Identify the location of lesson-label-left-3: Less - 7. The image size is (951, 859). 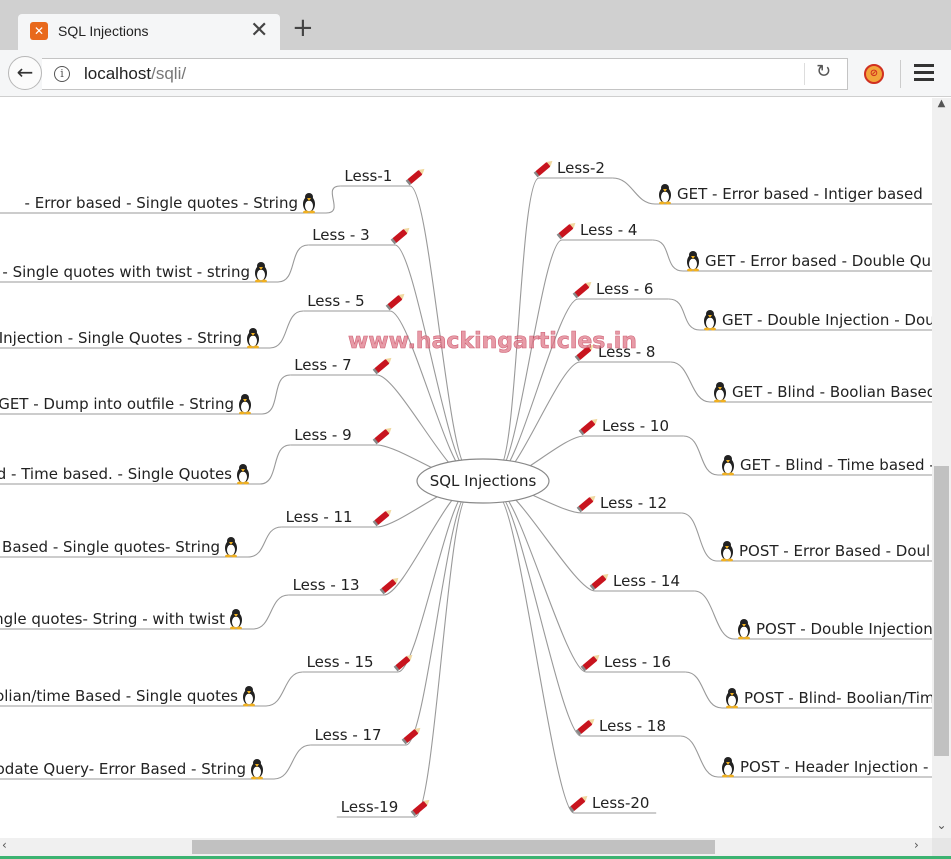
(322, 365).